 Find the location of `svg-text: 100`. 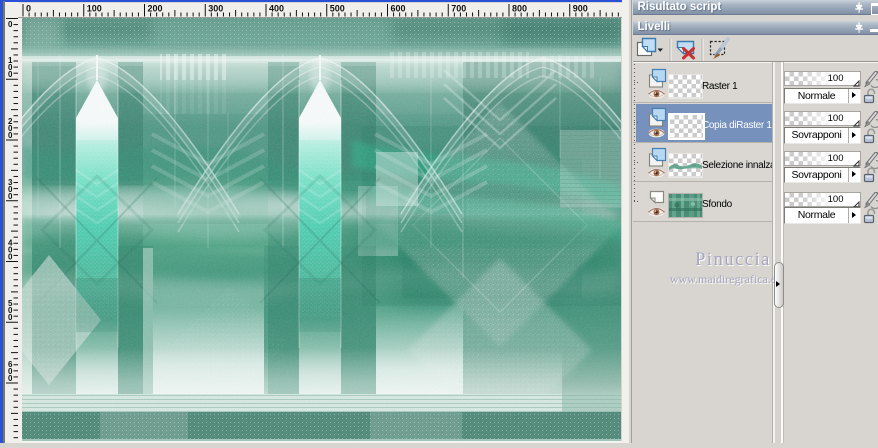

svg-text: 100 is located at coordinates (94, 9).